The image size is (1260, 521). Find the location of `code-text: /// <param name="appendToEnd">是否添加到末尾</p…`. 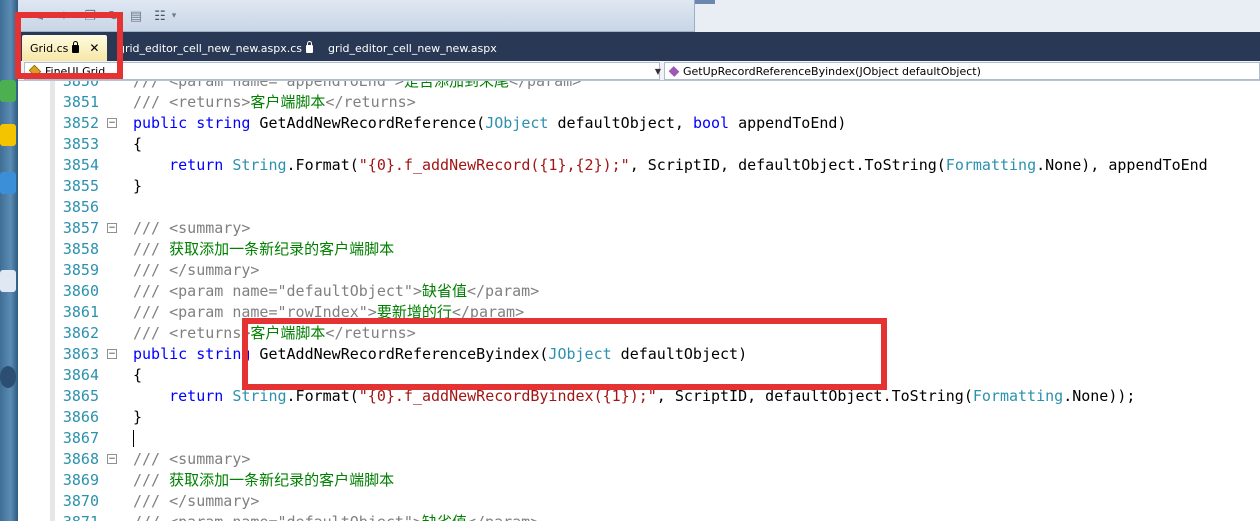

code-text: /// <param name="appendToEnd">是否添加到末尾</p… is located at coordinates (357, 86).